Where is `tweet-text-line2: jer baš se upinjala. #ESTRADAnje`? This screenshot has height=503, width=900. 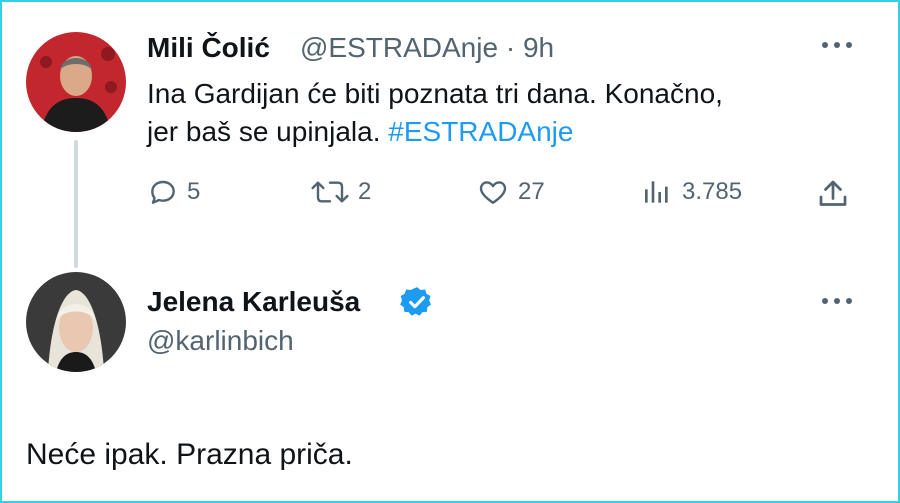
tweet-text-line2: jer baš se upinjala. #ESTRADAnje is located at coordinates (435, 132).